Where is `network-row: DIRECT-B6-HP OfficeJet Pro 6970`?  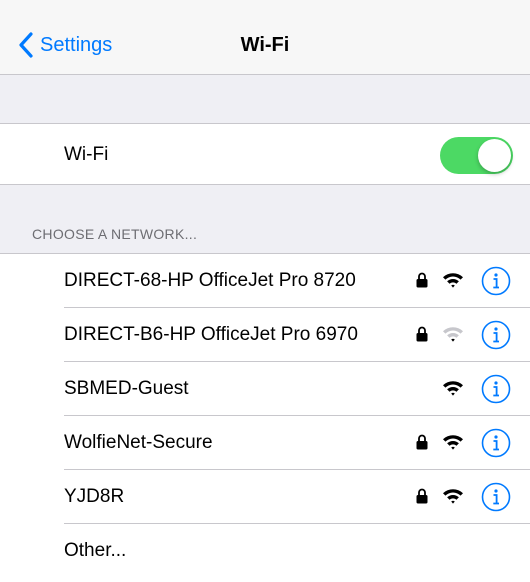
network-row: DIRECT-B6-HP OfficeJet Pro 6970 is located at coordinates (265, 335).